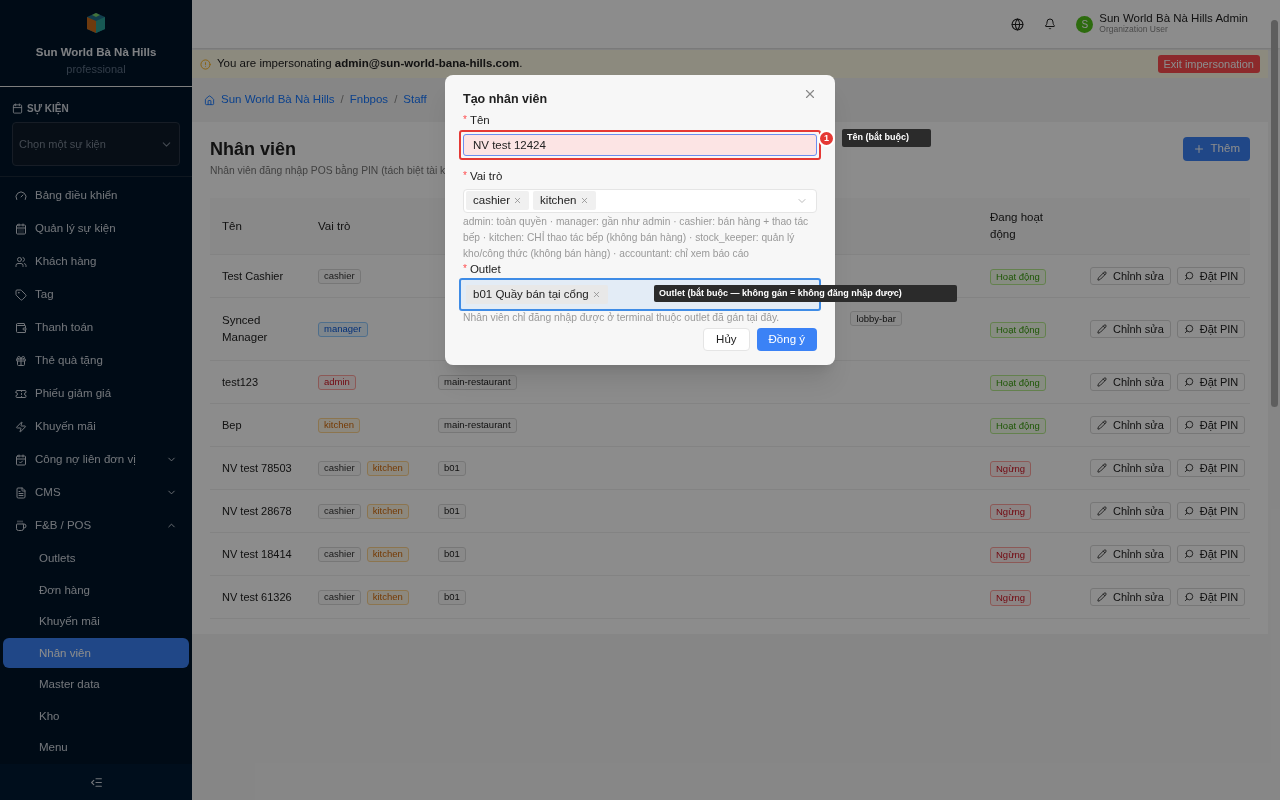 The width and height of the screenshot is (1280, 800). Describe the element at coordinates (96, 460) in the screenshot. I see `sidebar-item: Công nợ liên đơn vị` at that location.